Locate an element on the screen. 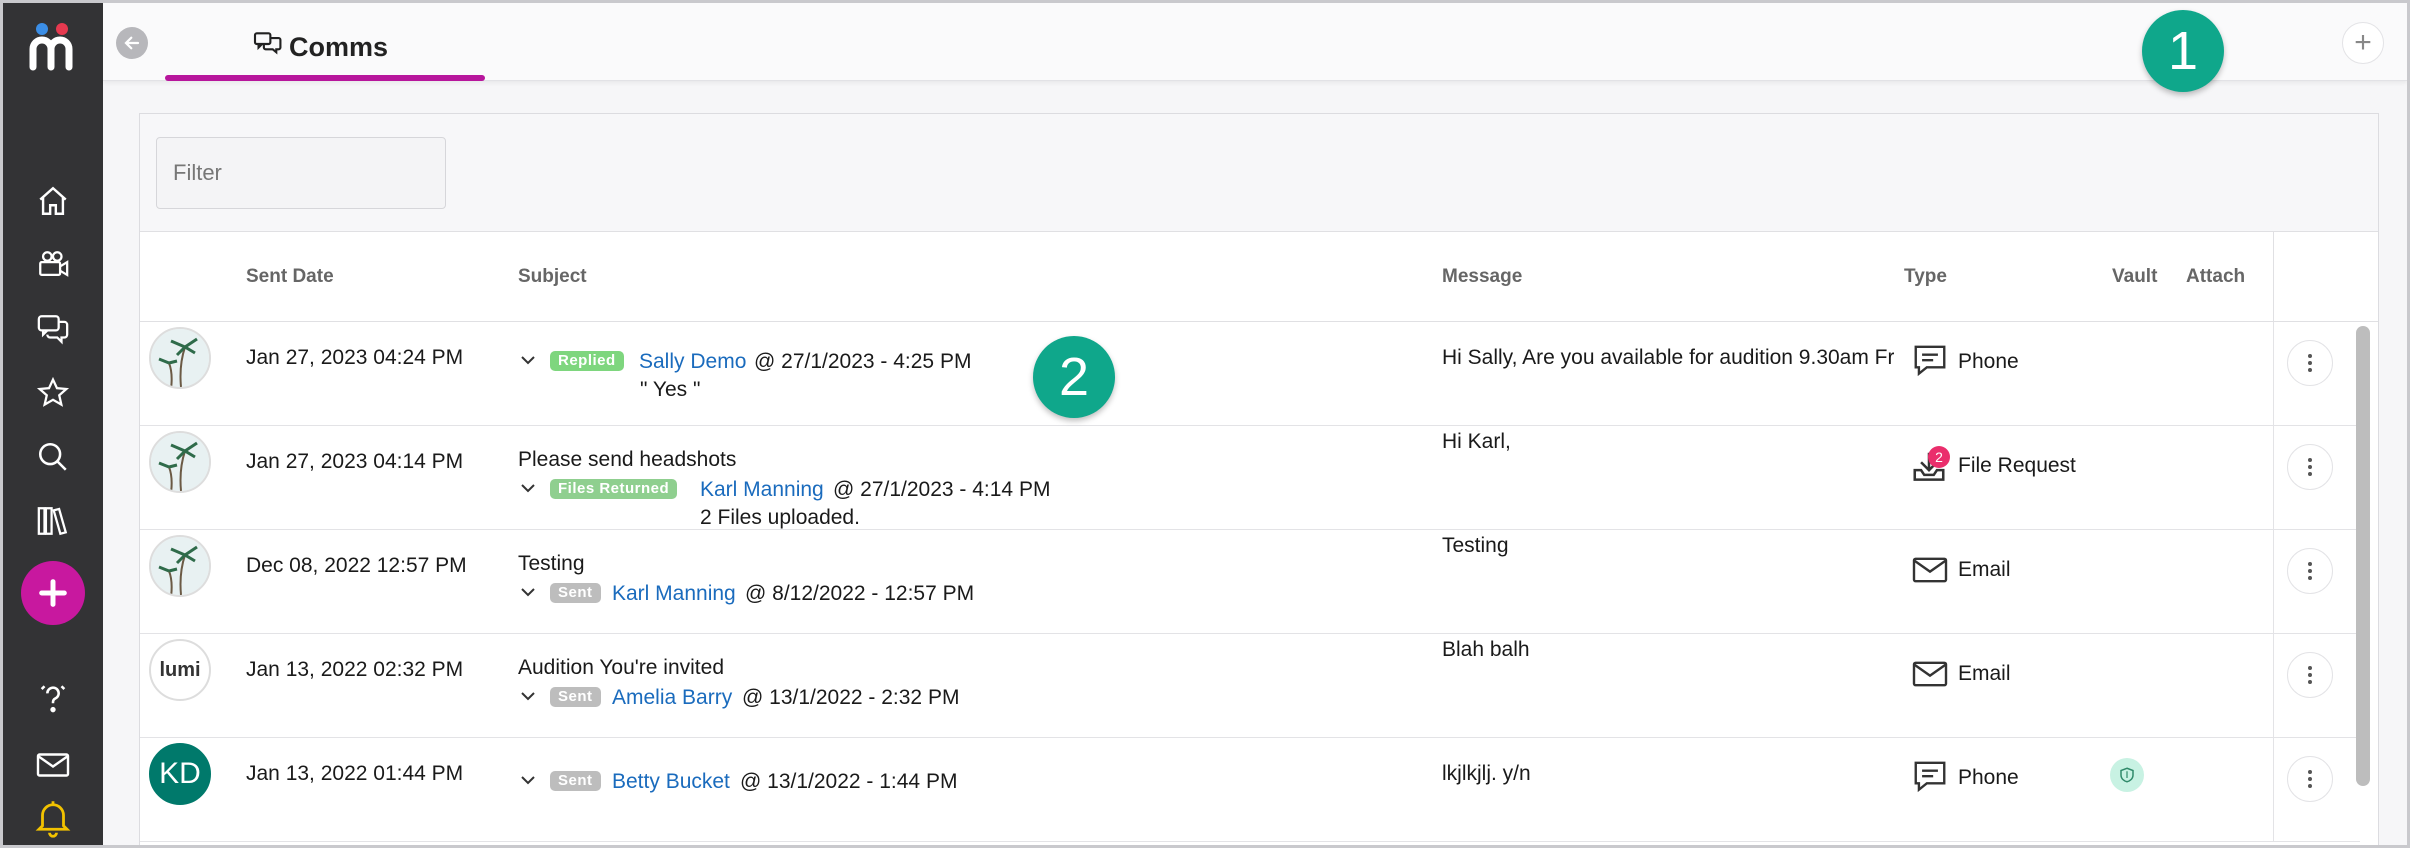  status-badge: Files Returned is located at coordinates (614, 489).